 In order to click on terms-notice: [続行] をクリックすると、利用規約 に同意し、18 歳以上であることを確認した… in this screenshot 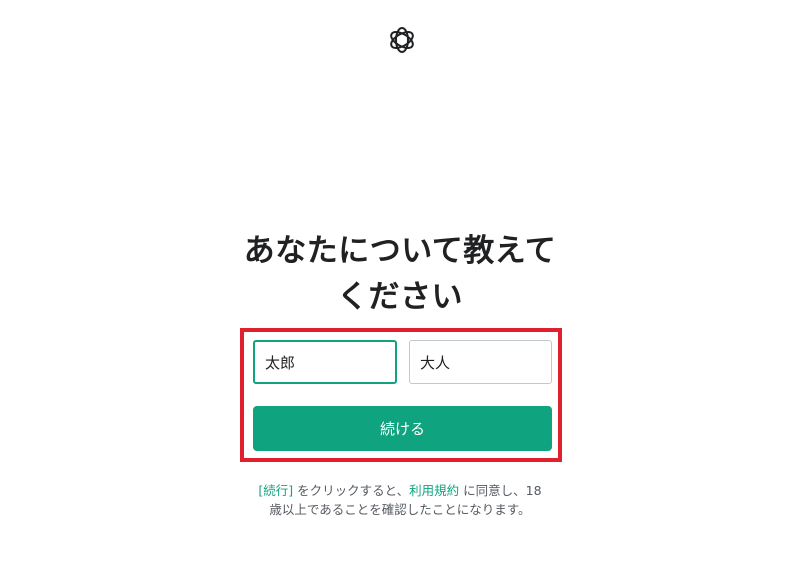, I will do `click(400, 500)`.